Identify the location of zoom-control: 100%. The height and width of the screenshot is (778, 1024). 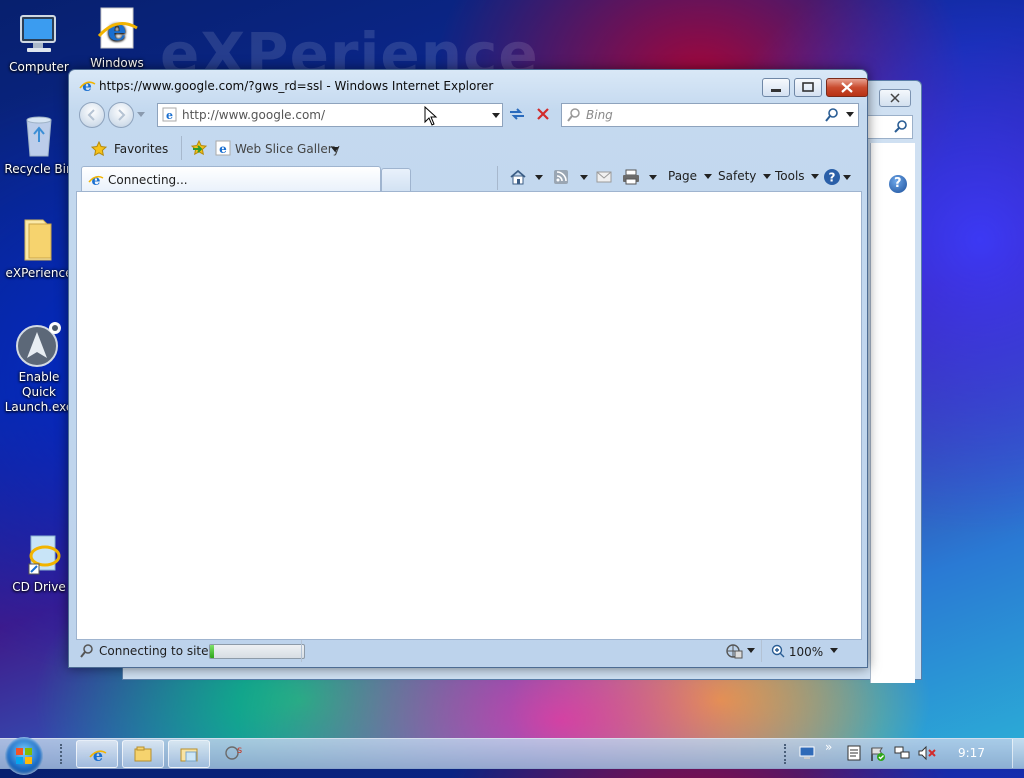
(797, 651).